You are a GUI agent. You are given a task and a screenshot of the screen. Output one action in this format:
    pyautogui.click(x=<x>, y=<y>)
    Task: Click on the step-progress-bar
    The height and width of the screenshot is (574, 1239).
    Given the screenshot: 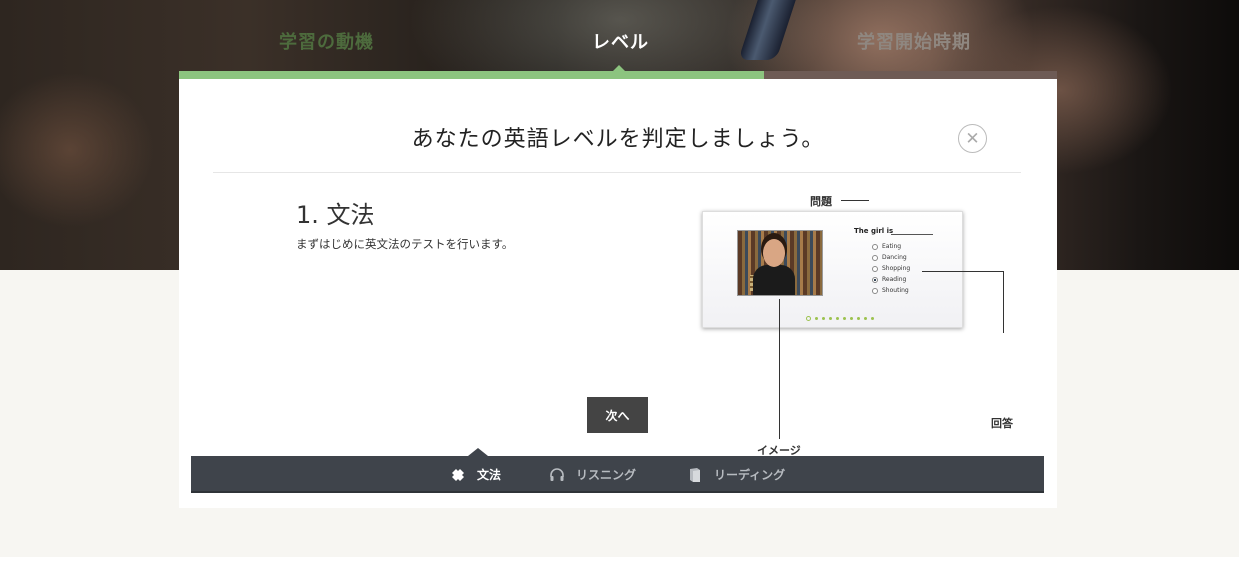 What is the action you would take?
    pyautogui.click(x=618, y=72)
    